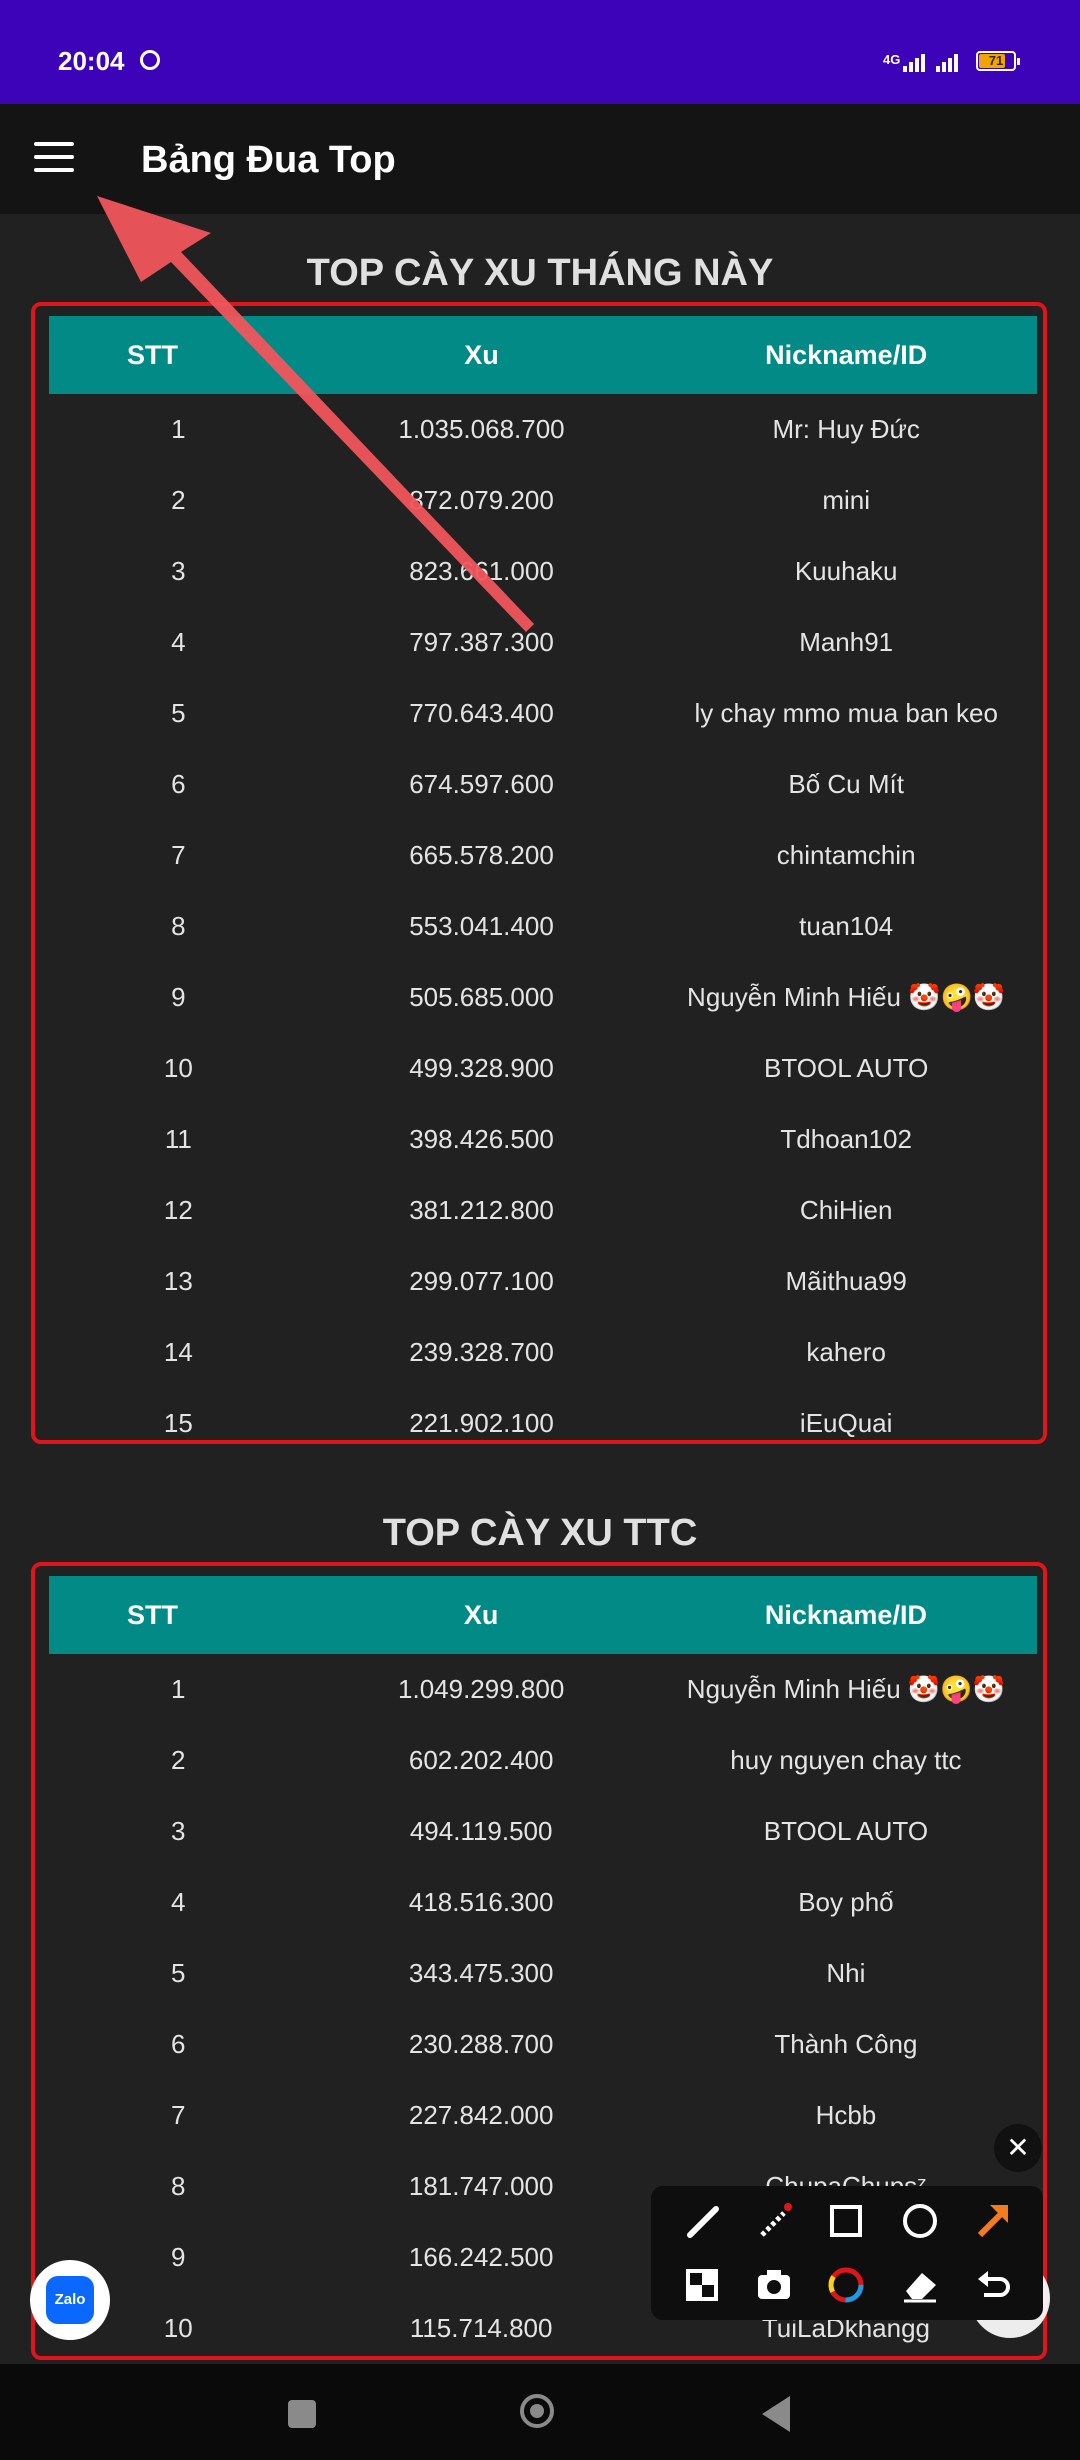 Image resolution: width=1080 pixels, height=2460 pixels. I want to click on zalo-icon: Zalo, so click(70, 2300).